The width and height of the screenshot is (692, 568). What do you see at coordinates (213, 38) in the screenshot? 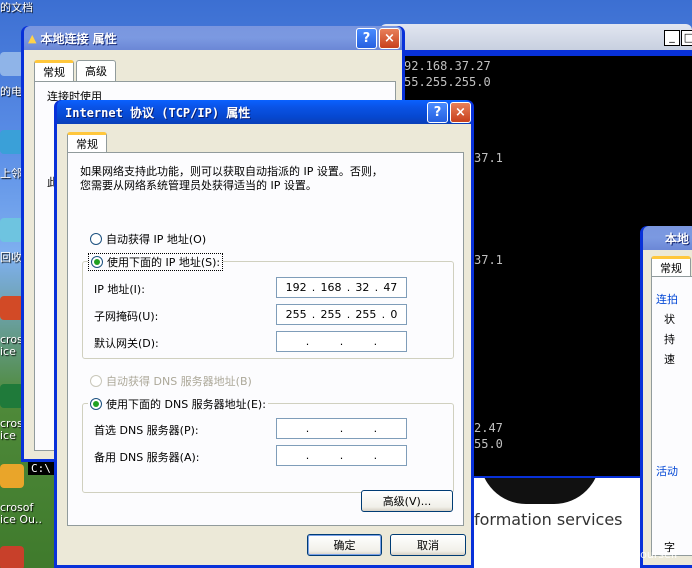
I see `titlebar: ▲ 本地连接 属性 ? ×` at bounding box center [213, 38].